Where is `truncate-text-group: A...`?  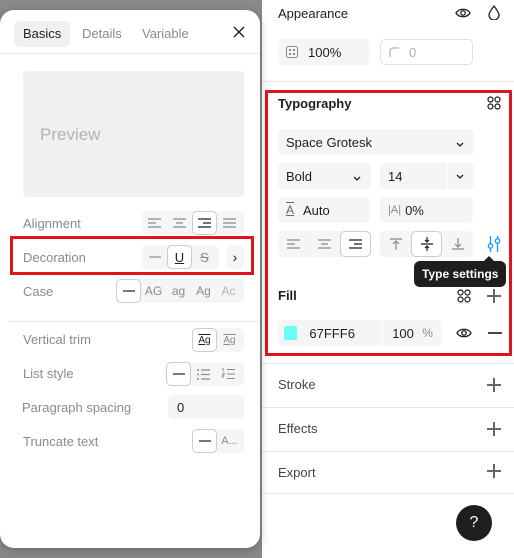
truncate-text-group: A... is located at coordinates (218, 441).